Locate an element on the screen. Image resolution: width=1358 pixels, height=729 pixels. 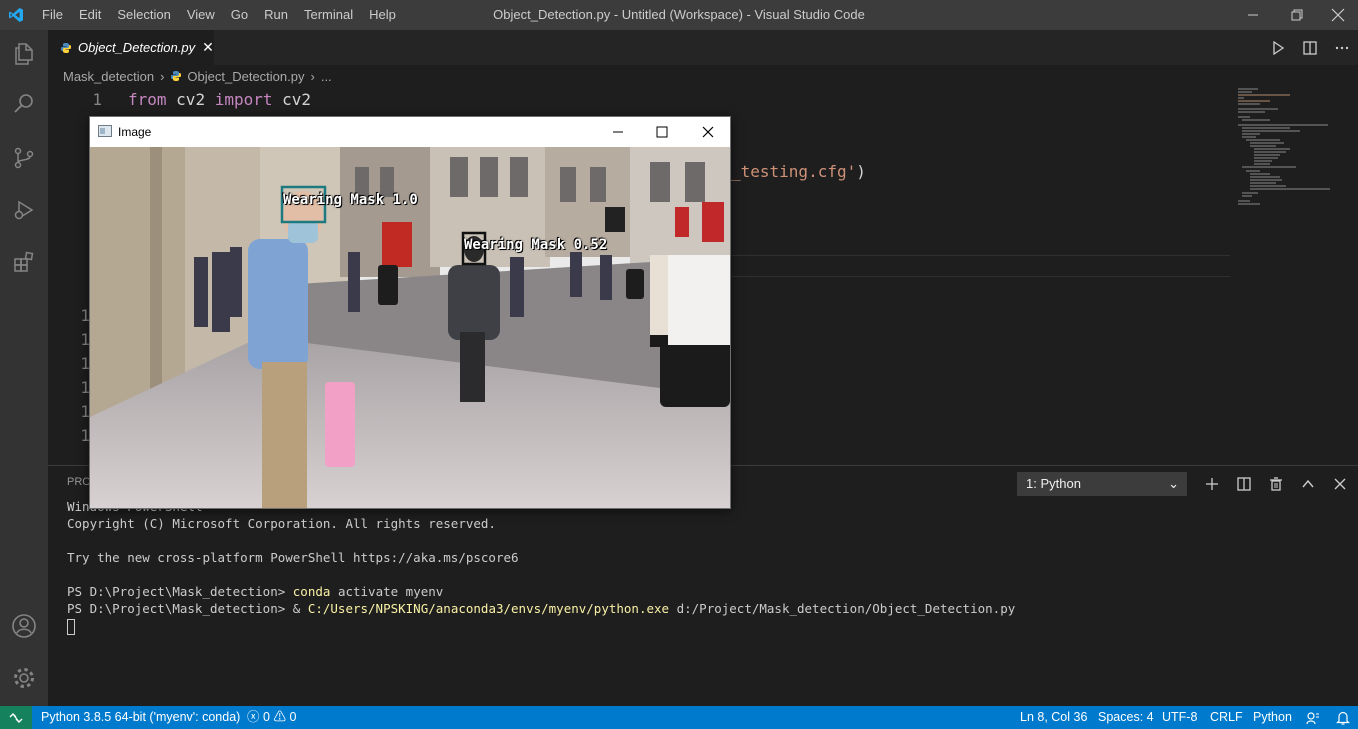
menu-terminal: Terminal is located at coordinates (328, 15).